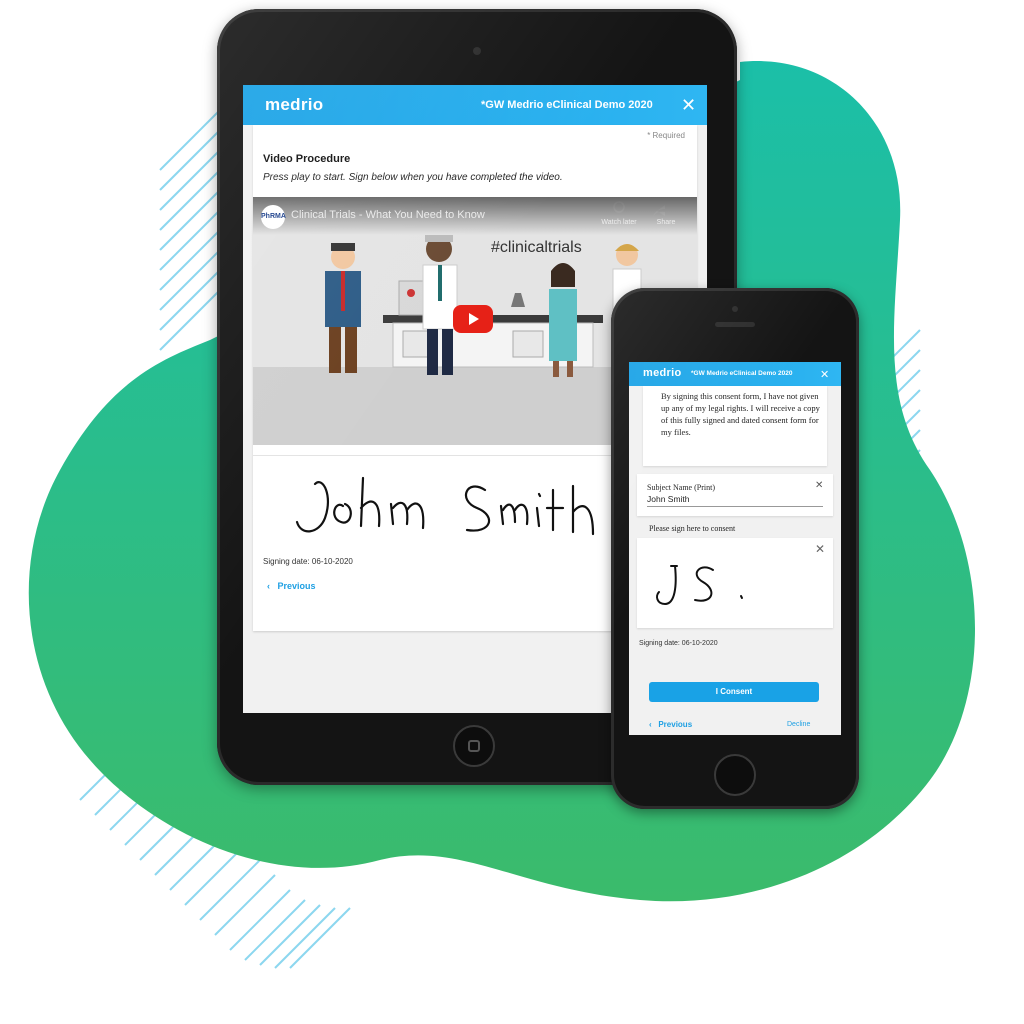 The width and height of the screenshot is (1024, 1024). Describe the element at coordinates (296, 586) in the screenshot. I see `previous-label: Previous` at that location.